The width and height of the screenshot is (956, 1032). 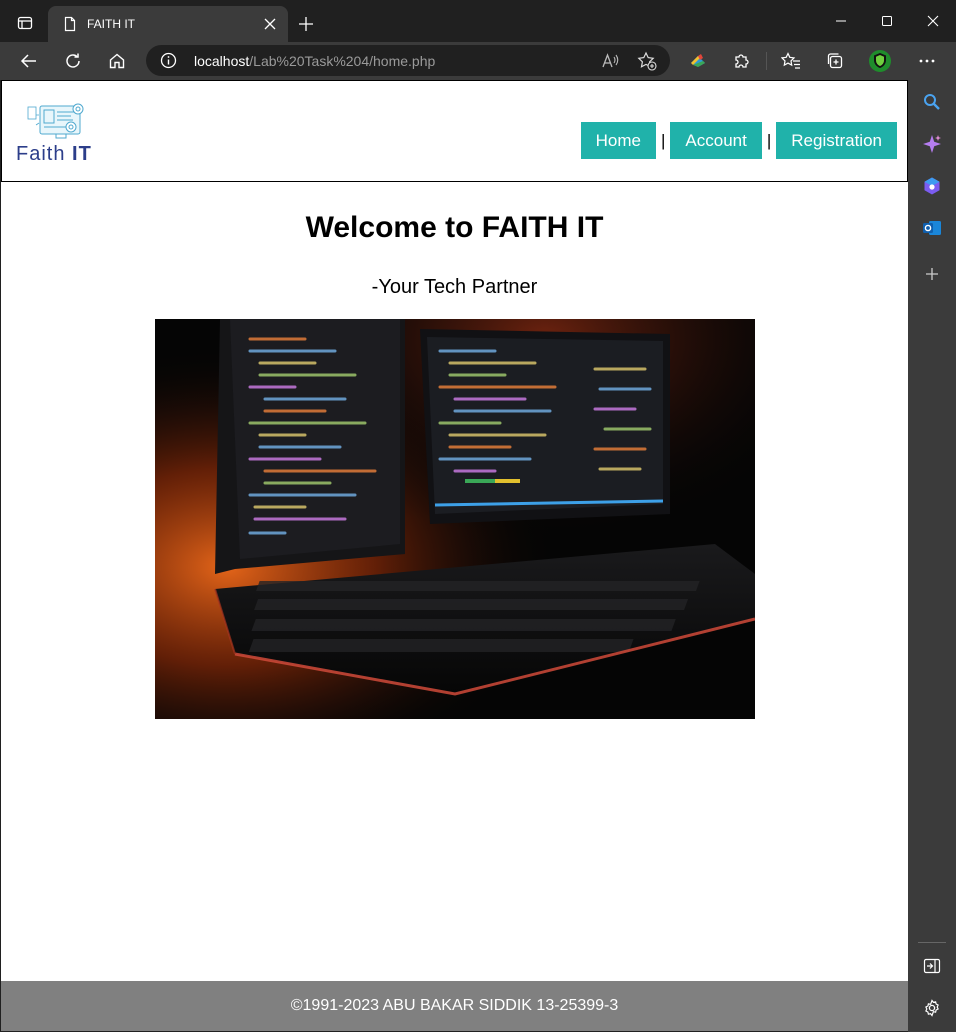 What do you see at coordinates (454, 287) in the screenshot?
I see `tagline: -Your Tech Partner` at bounding box center [454, 287].